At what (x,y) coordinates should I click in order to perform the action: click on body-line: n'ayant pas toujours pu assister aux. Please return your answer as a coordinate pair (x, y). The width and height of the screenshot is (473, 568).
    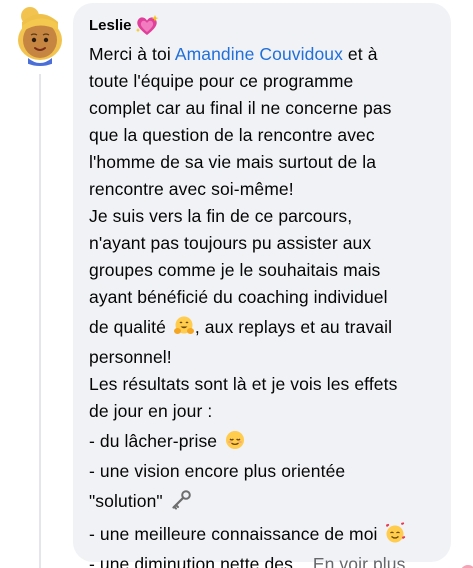
    Looking at the image, I should click on (230, 243).